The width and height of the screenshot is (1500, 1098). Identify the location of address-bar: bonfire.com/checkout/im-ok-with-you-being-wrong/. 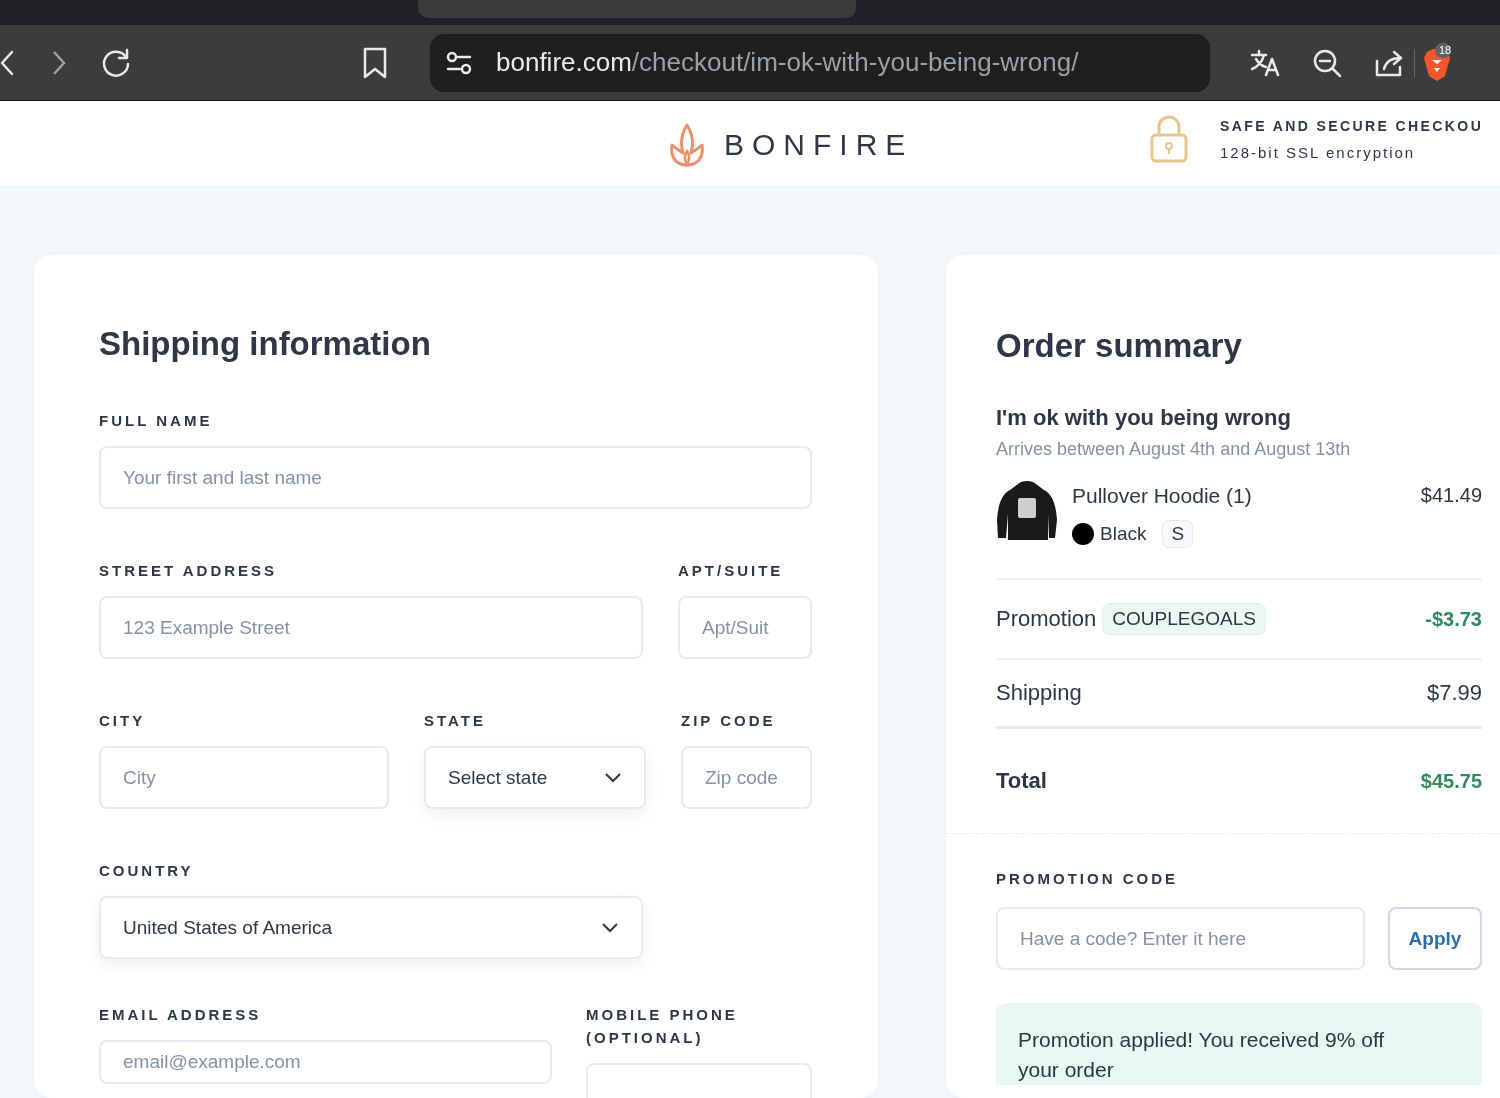
(820, 62).